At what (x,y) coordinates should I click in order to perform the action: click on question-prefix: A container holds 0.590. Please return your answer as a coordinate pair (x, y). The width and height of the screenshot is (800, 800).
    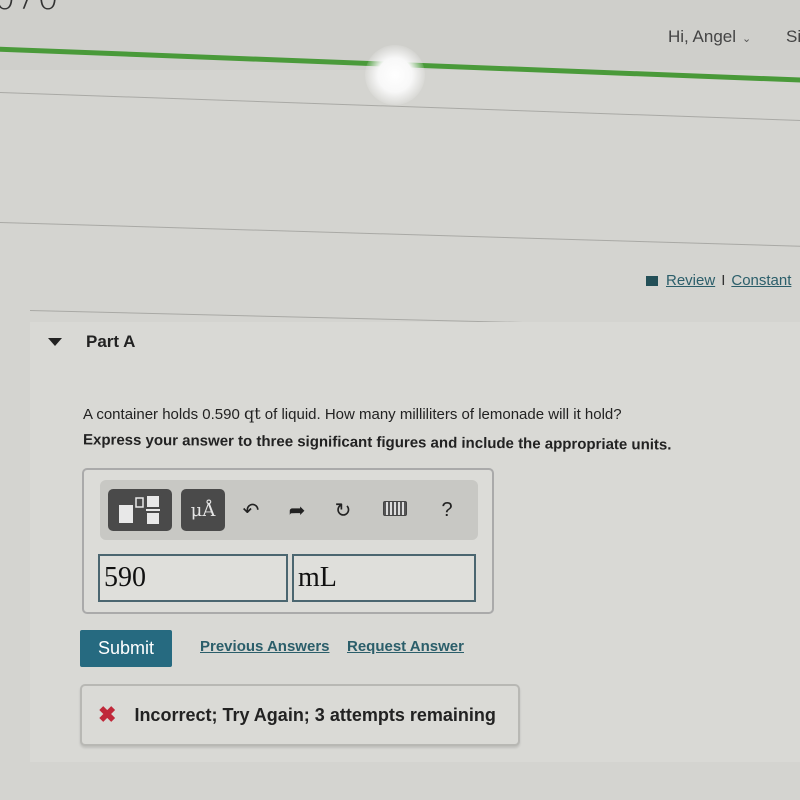
    Looking at the image, I should click on (163, 414).